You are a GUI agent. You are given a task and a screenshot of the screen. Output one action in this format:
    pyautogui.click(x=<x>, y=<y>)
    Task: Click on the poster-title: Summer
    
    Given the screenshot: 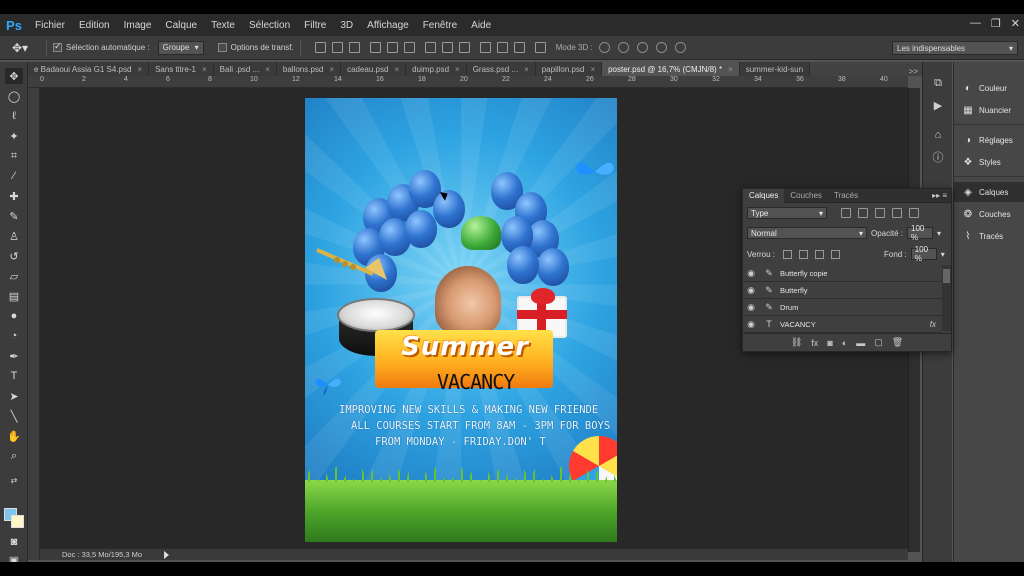 What is the action you would take?
    pyautogui.click(x=465, y=347)
    